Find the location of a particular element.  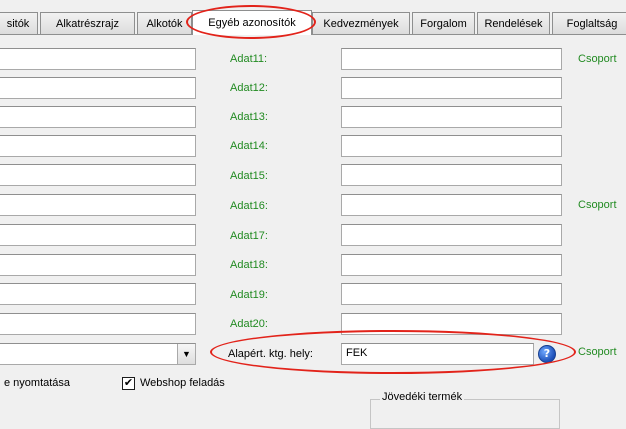

adat19-input is located at coordinates (451, 294).